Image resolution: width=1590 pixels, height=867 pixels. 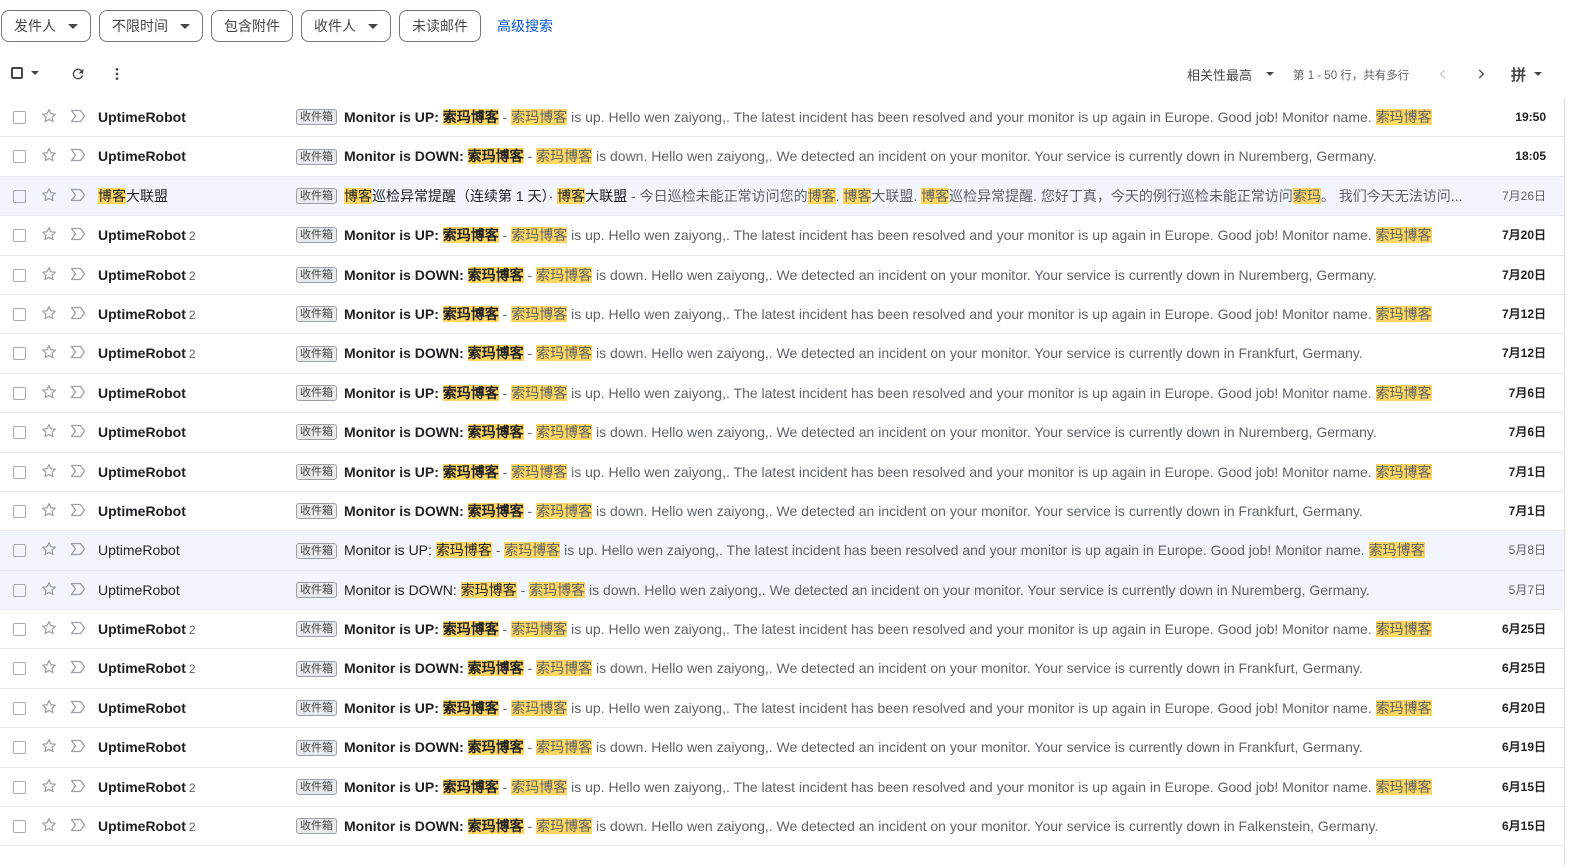 What do you see at coordinates (525, 26) in the screenshot?
I see `advanced-search-link: 高级搜索` at bounding box center [525, 26].